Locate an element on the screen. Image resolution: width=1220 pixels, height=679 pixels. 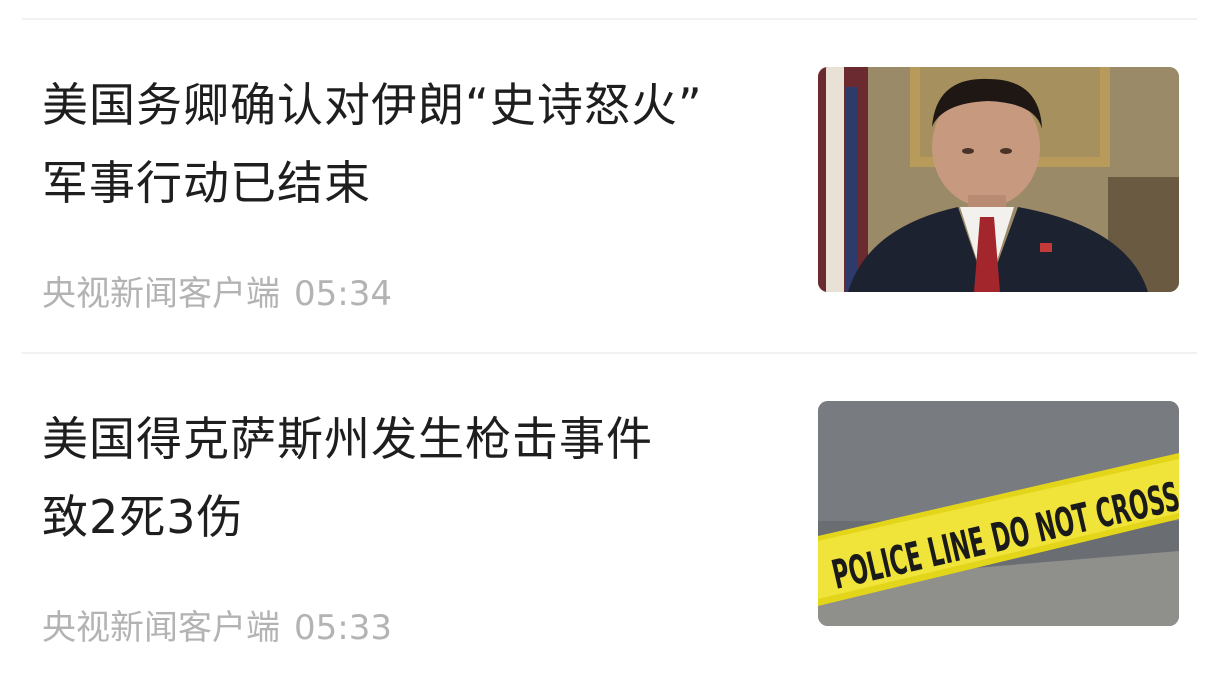
news-thumbnail is located at coordinates (998, 179).